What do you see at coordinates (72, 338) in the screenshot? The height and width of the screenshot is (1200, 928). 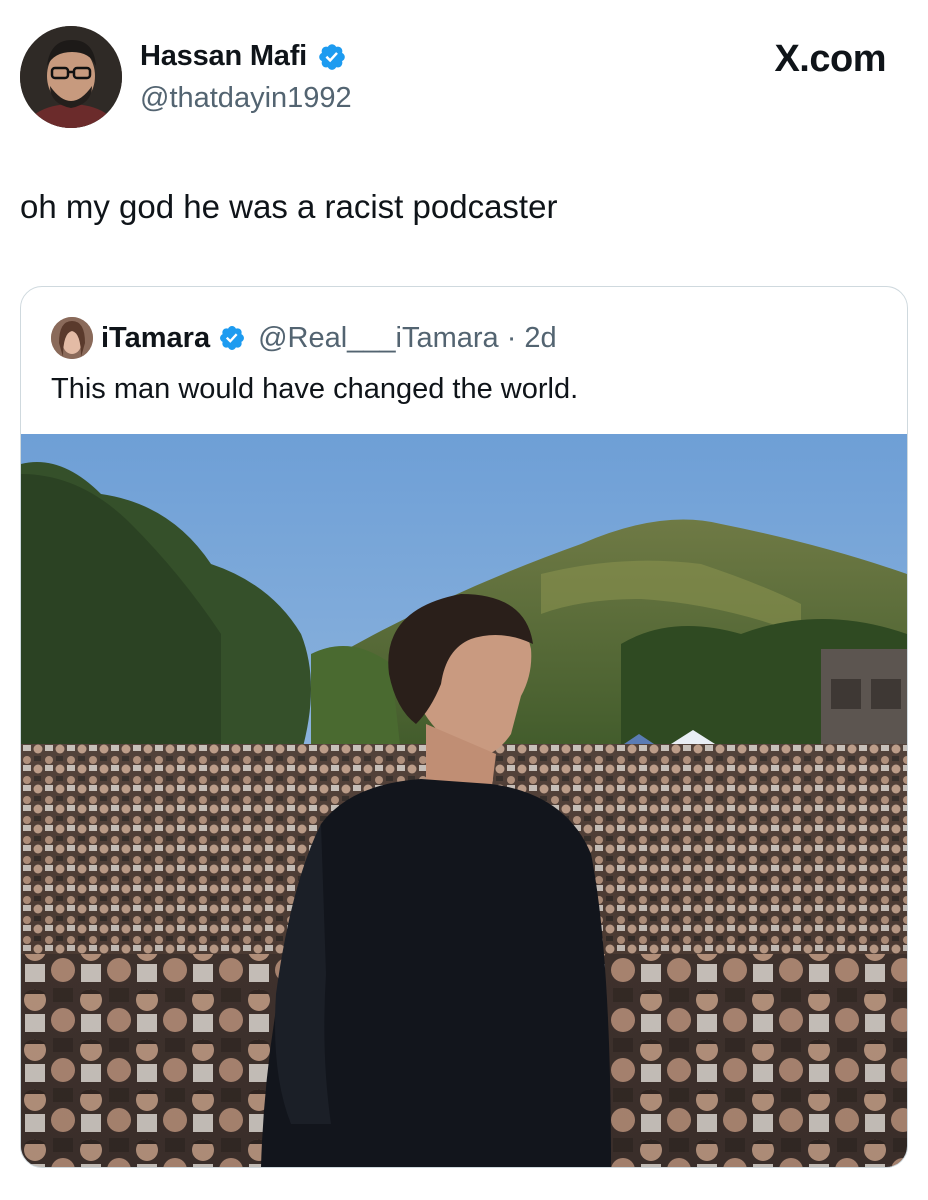 I see `quoted-author-avatar` at bounding box center [72, 338].